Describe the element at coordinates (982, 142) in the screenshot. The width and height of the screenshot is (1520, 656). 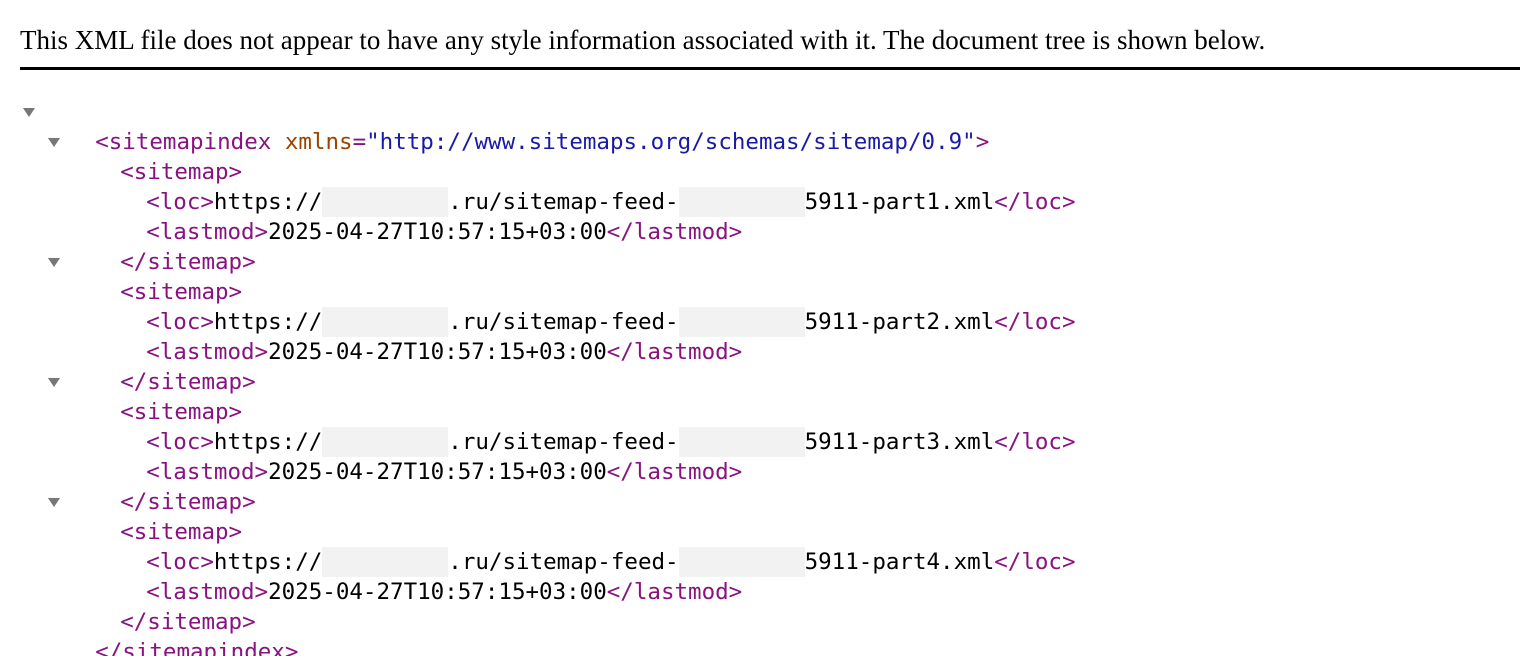
I see `root-open-close: >` at that location.